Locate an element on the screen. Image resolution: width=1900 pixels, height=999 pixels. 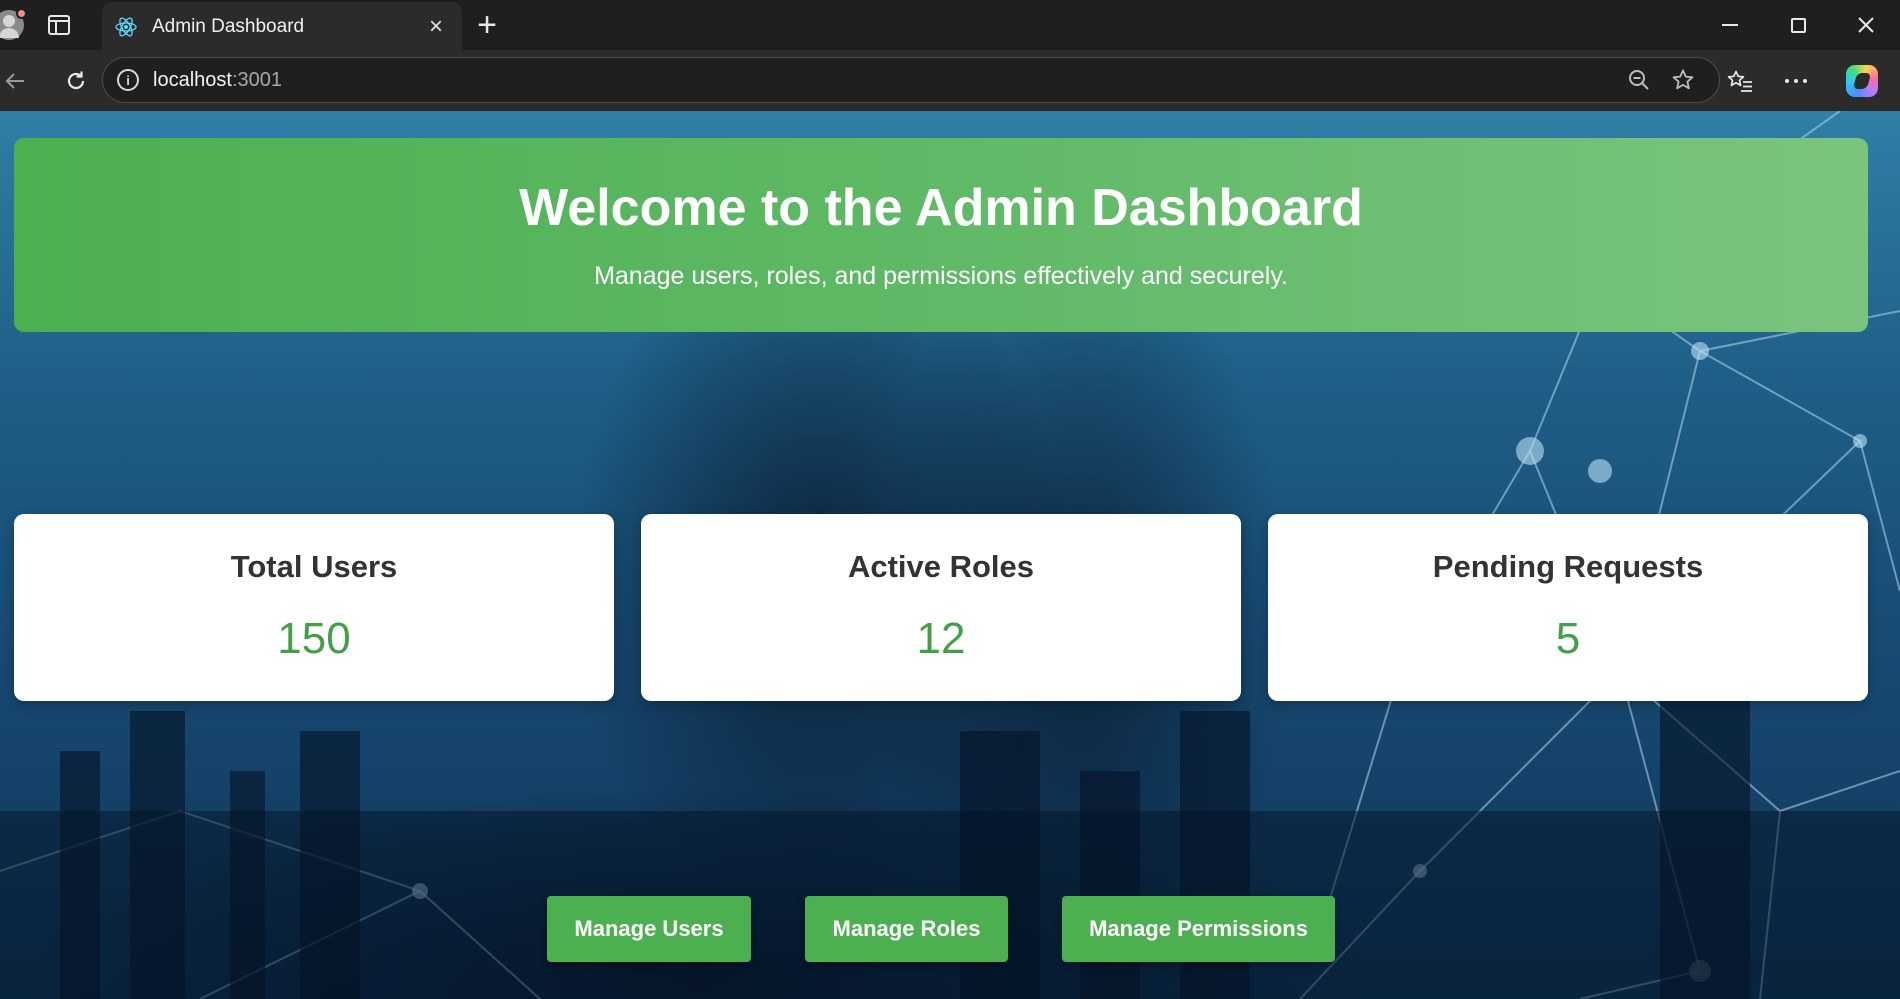
minimize-icon is located at coordinates (1730, 25).